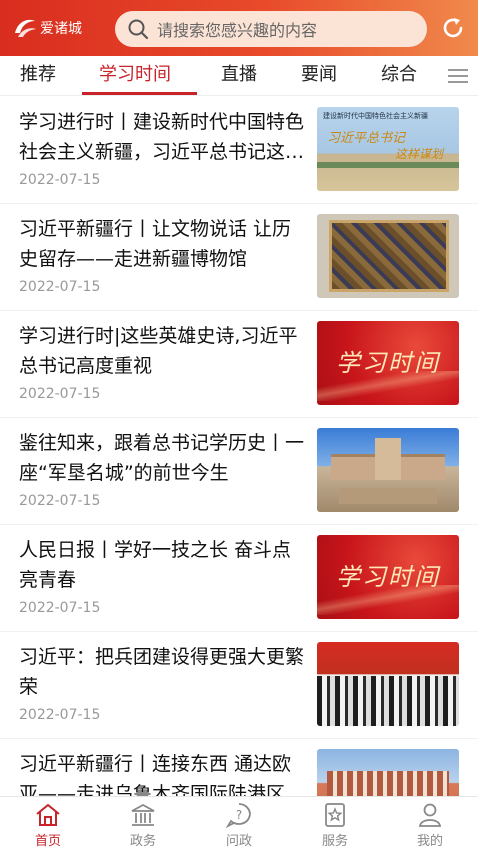  I want to click on nav-home: 首页, so click(48, 823).